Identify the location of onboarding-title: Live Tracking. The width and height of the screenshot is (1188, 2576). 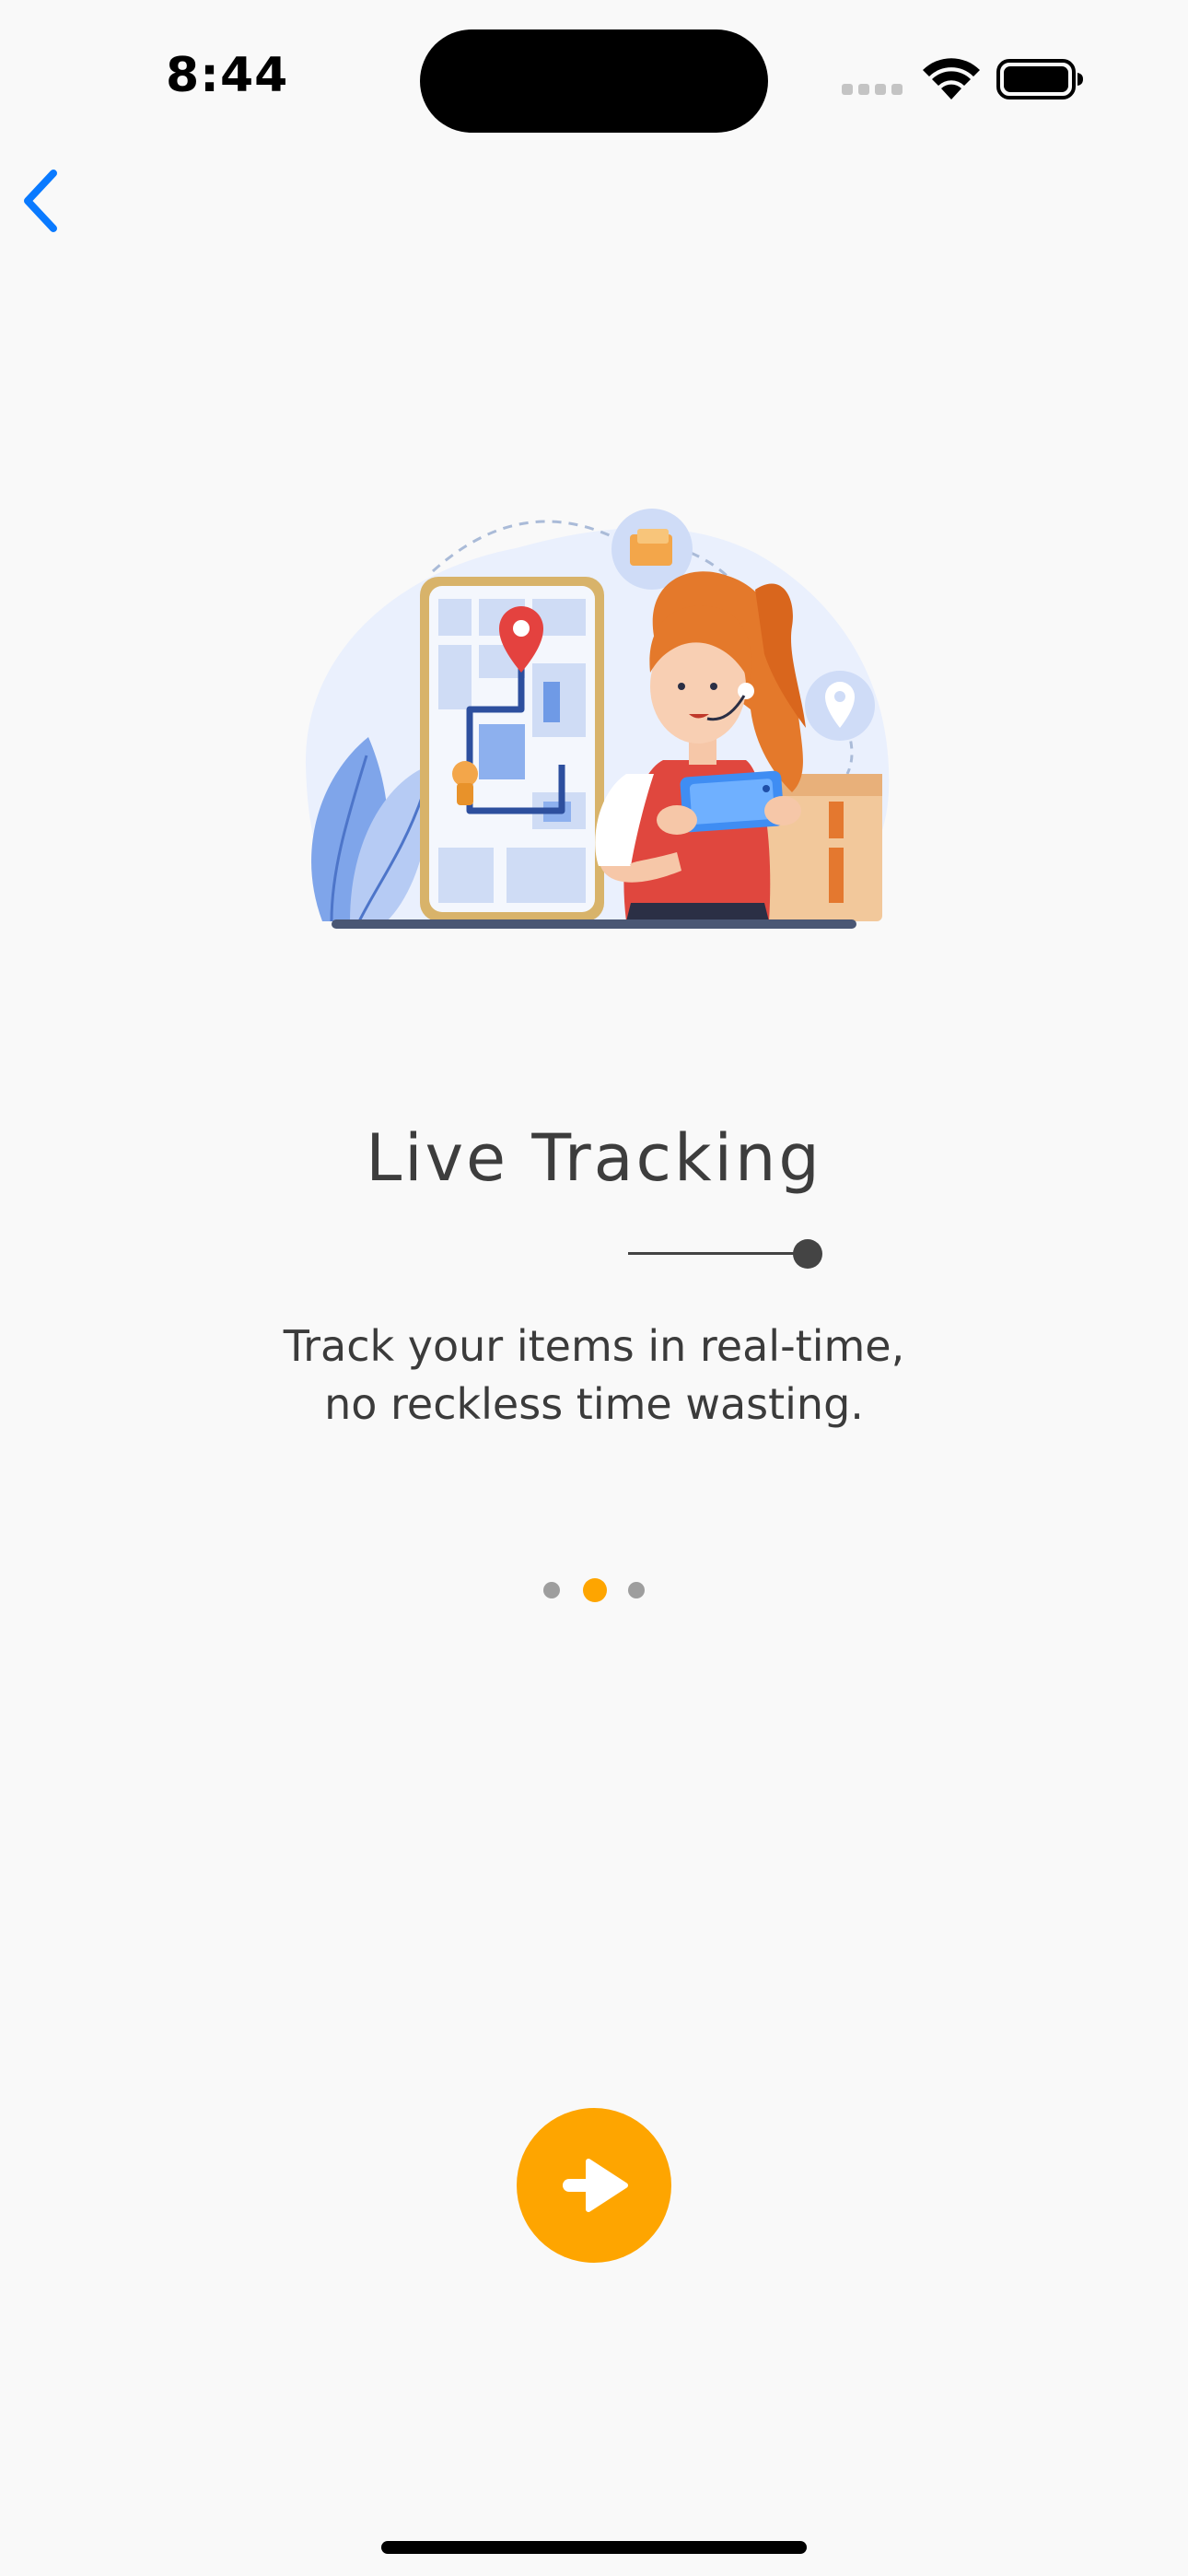
(594, 1158).